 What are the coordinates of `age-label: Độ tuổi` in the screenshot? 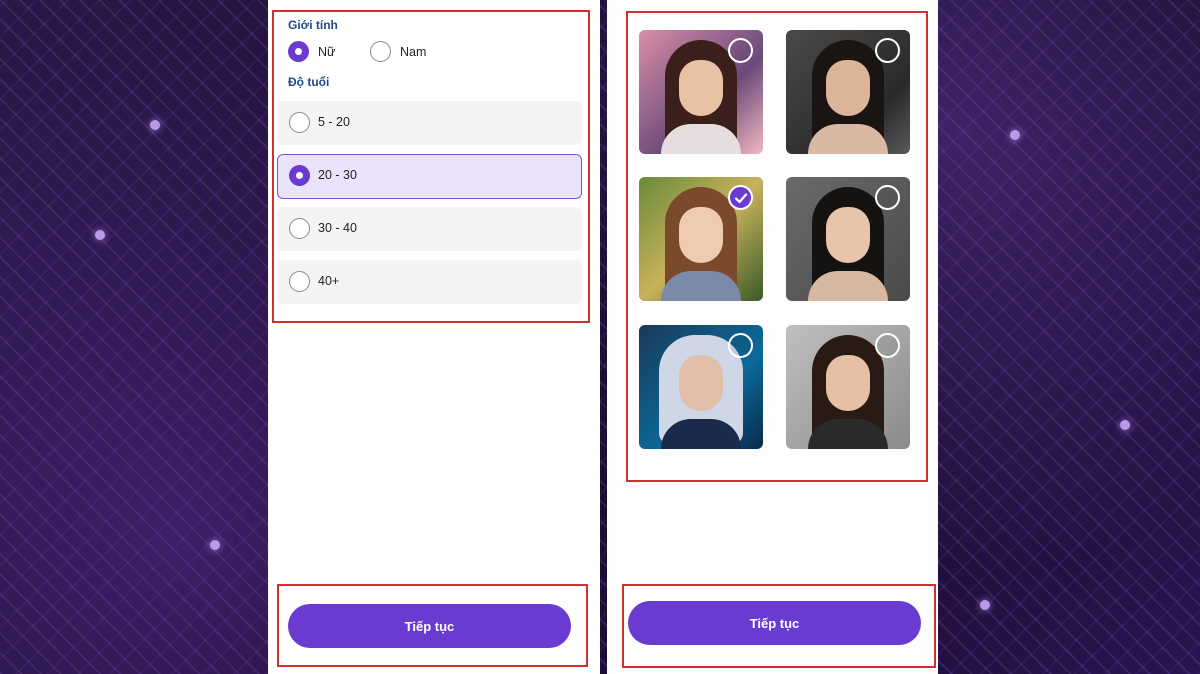 It's located at (309, 82).